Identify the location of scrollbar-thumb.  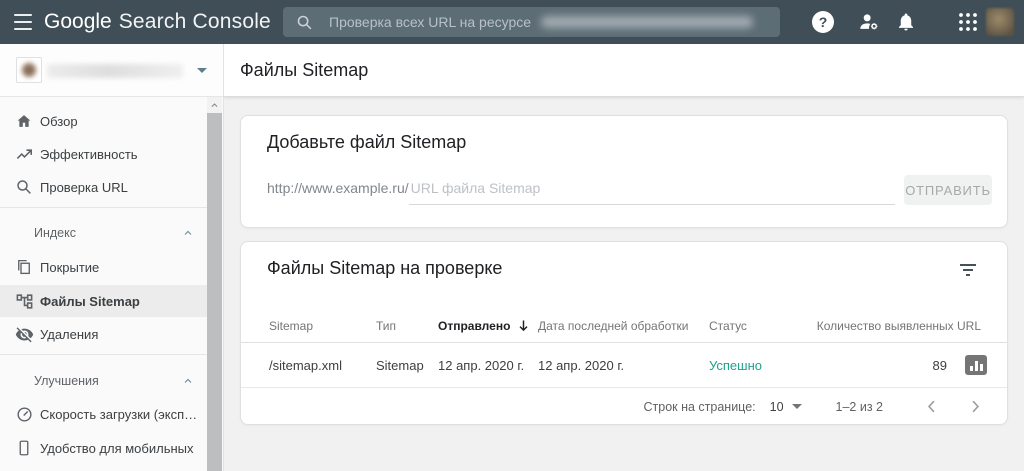
(214, 292).